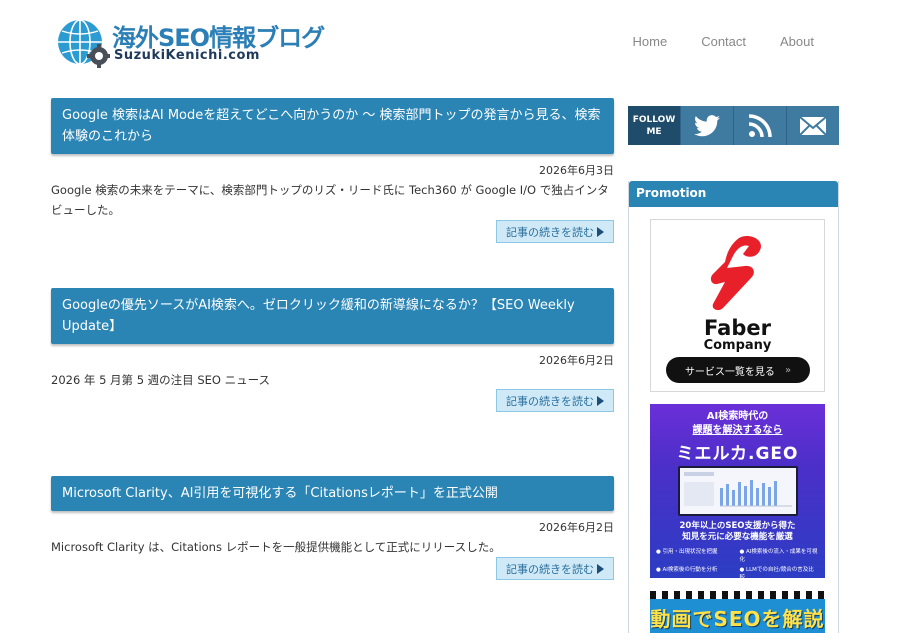 This screenshot has width=900, height=633. I want to click on faber-company-banner: Faber Company サービス一覧を見る », so click(737, 305).